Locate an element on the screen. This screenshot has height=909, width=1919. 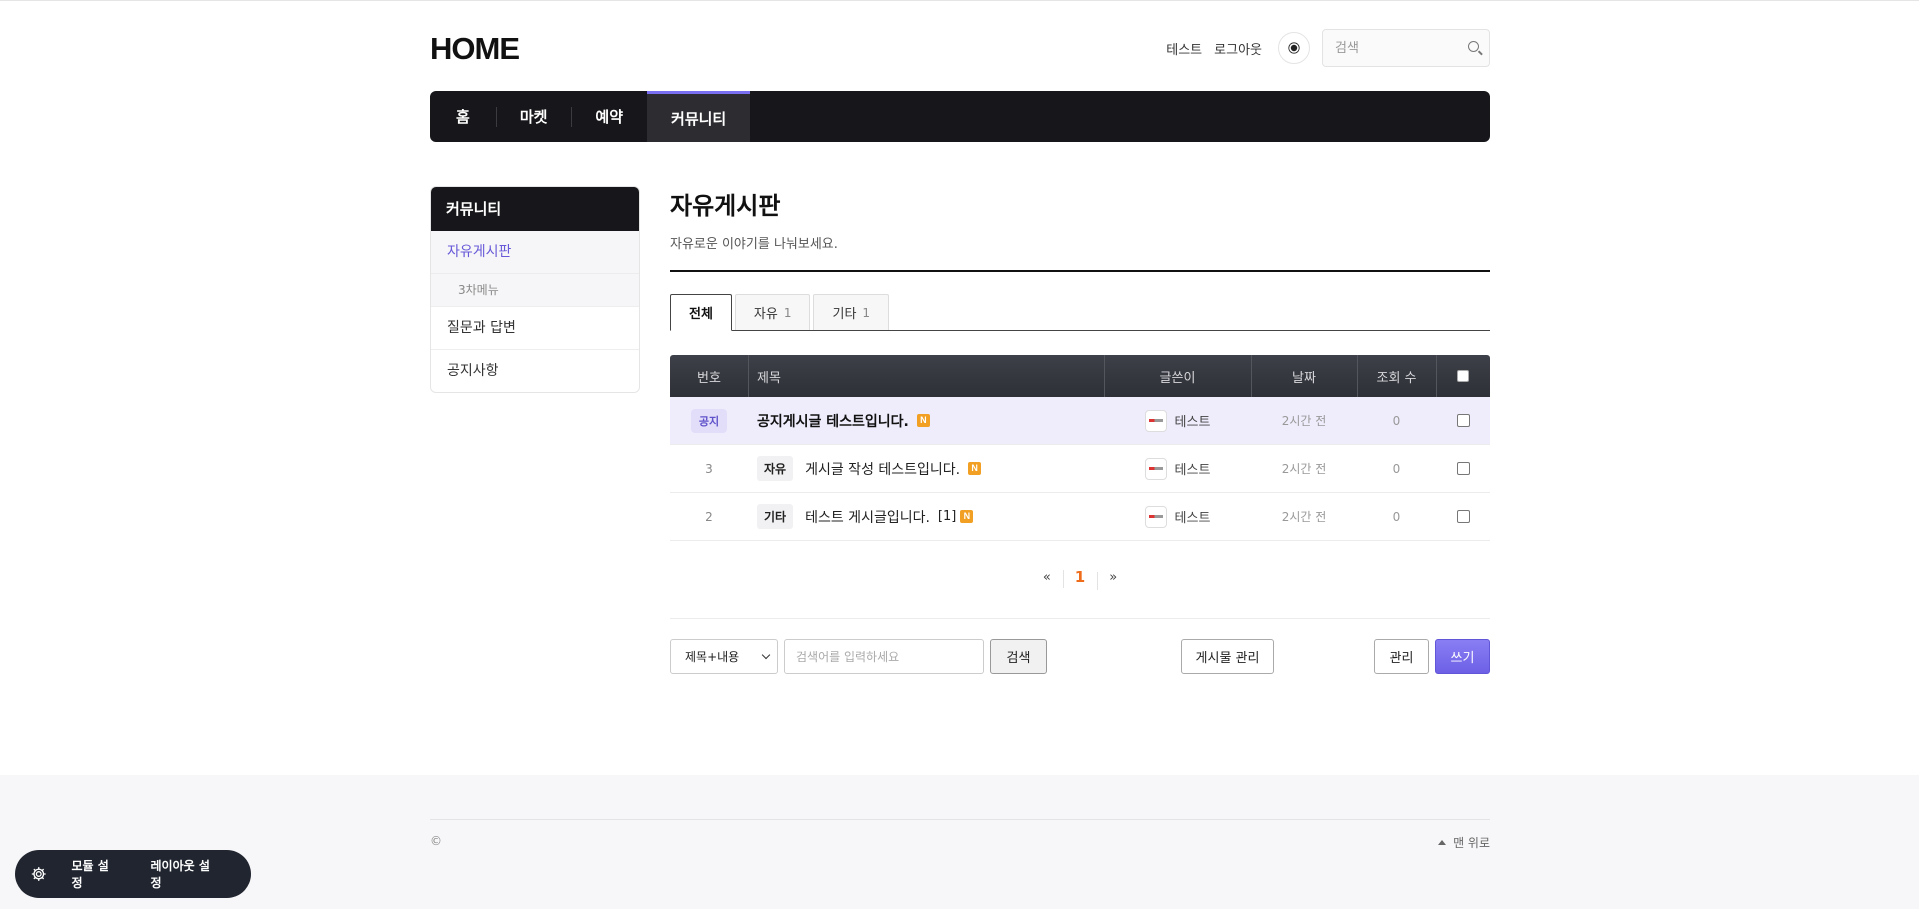
comment-count: [1] is located at coordinates (947, 516).